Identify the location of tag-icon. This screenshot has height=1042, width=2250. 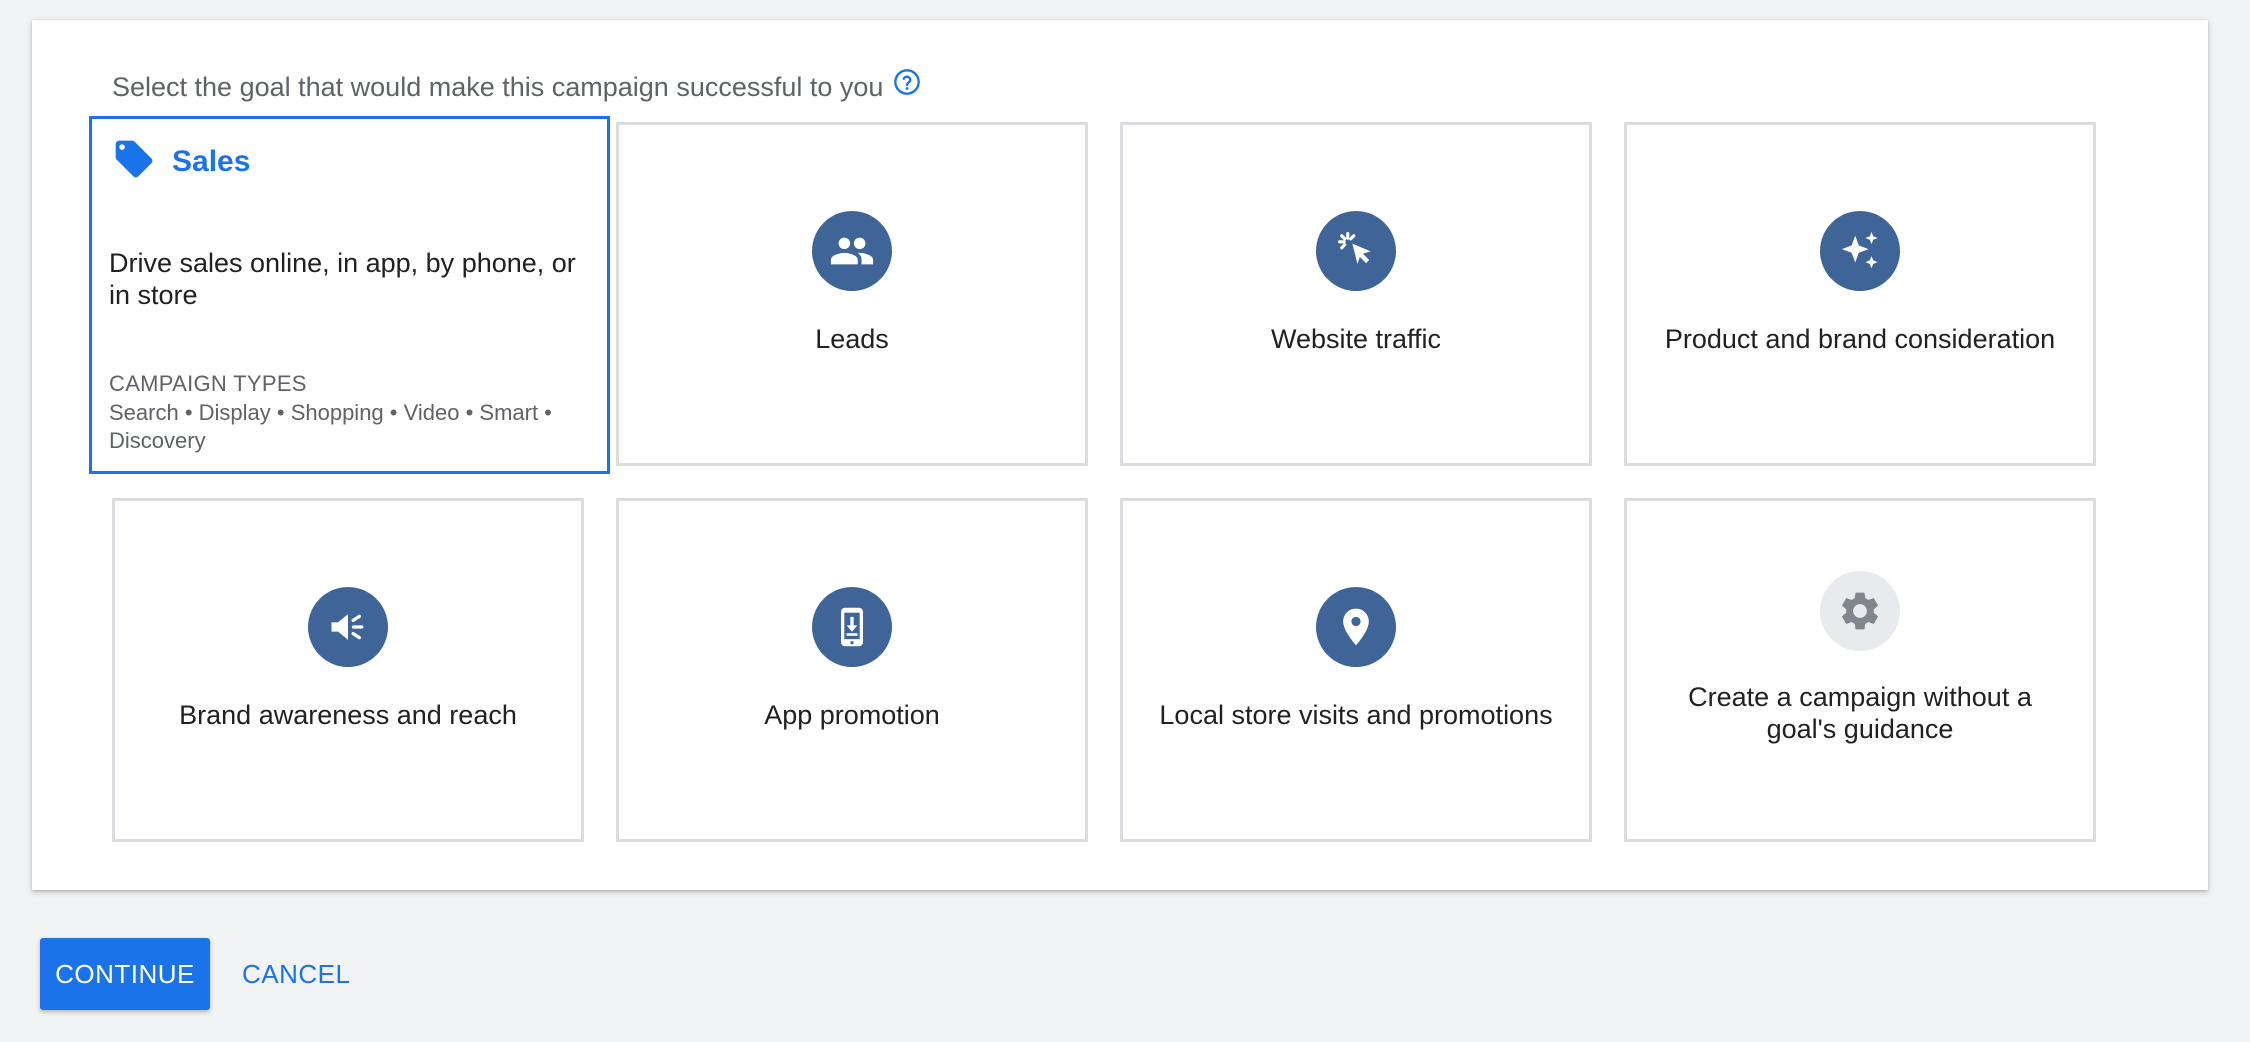
(134, 161).